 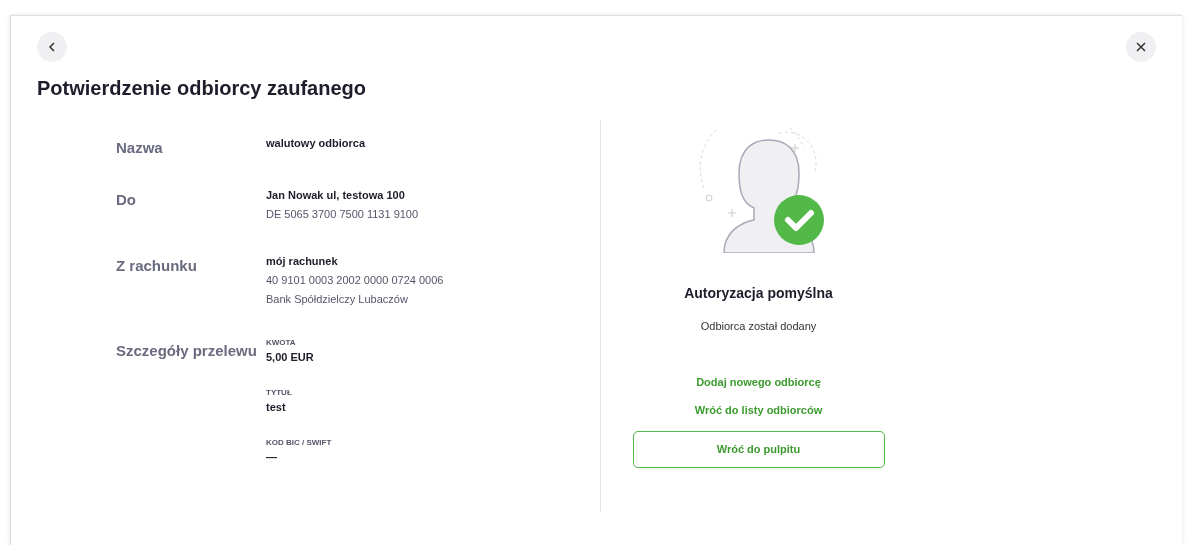 I want to click on field-value: 5,00 EUR, so click(x=290, y=357).